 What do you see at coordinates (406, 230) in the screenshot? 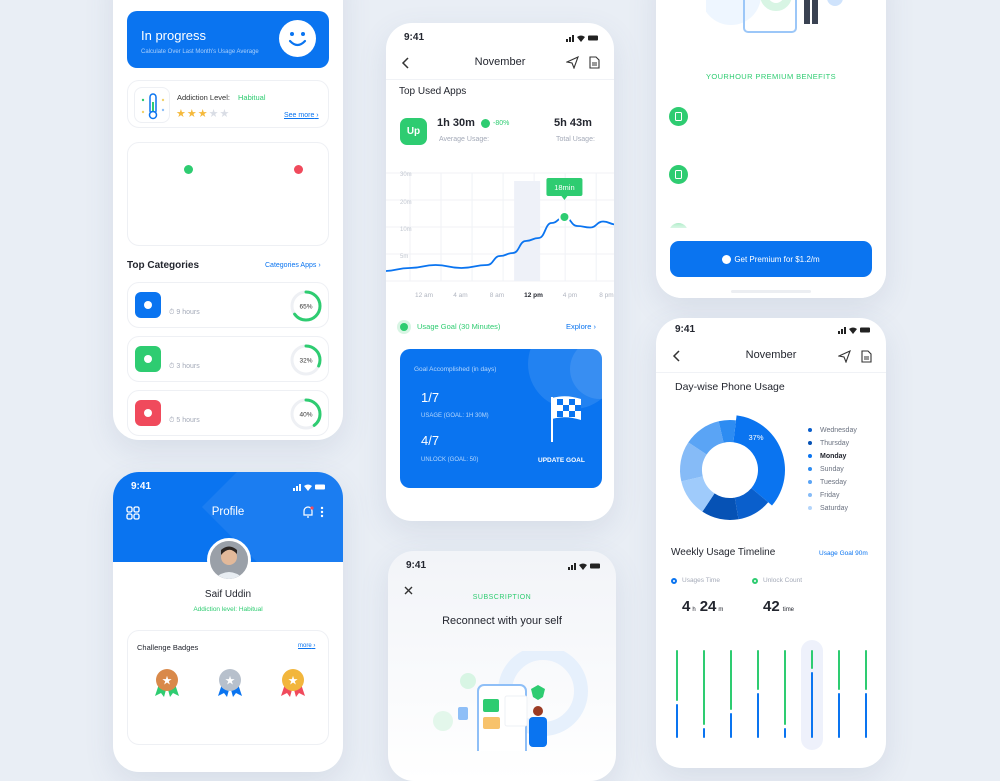
I see `y-tick-label: 10m` at bounding box center [406, 230].